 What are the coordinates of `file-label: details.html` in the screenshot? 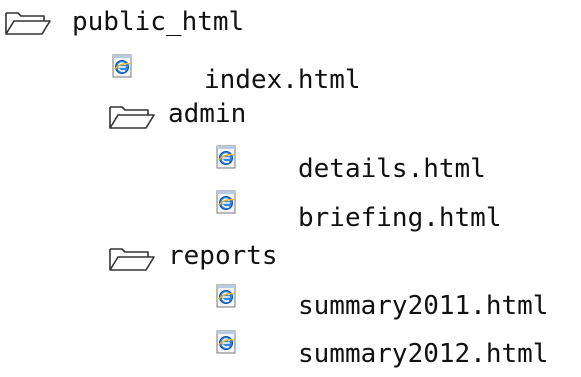 It's located at (392, 169).